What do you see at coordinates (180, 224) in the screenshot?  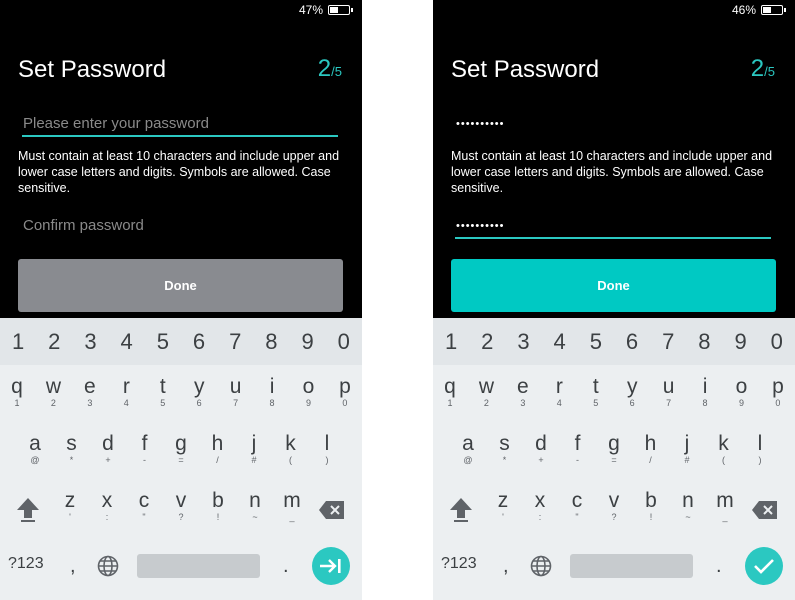 I see `confirm-password-input: Confirm password` at bounding box center [180, 224].